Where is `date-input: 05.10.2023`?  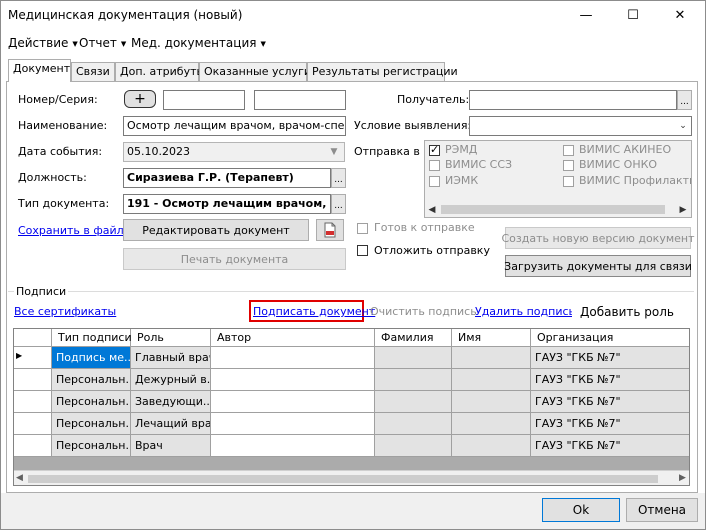 date-input: 05.10.2023 is located at coordinates (234, 152).